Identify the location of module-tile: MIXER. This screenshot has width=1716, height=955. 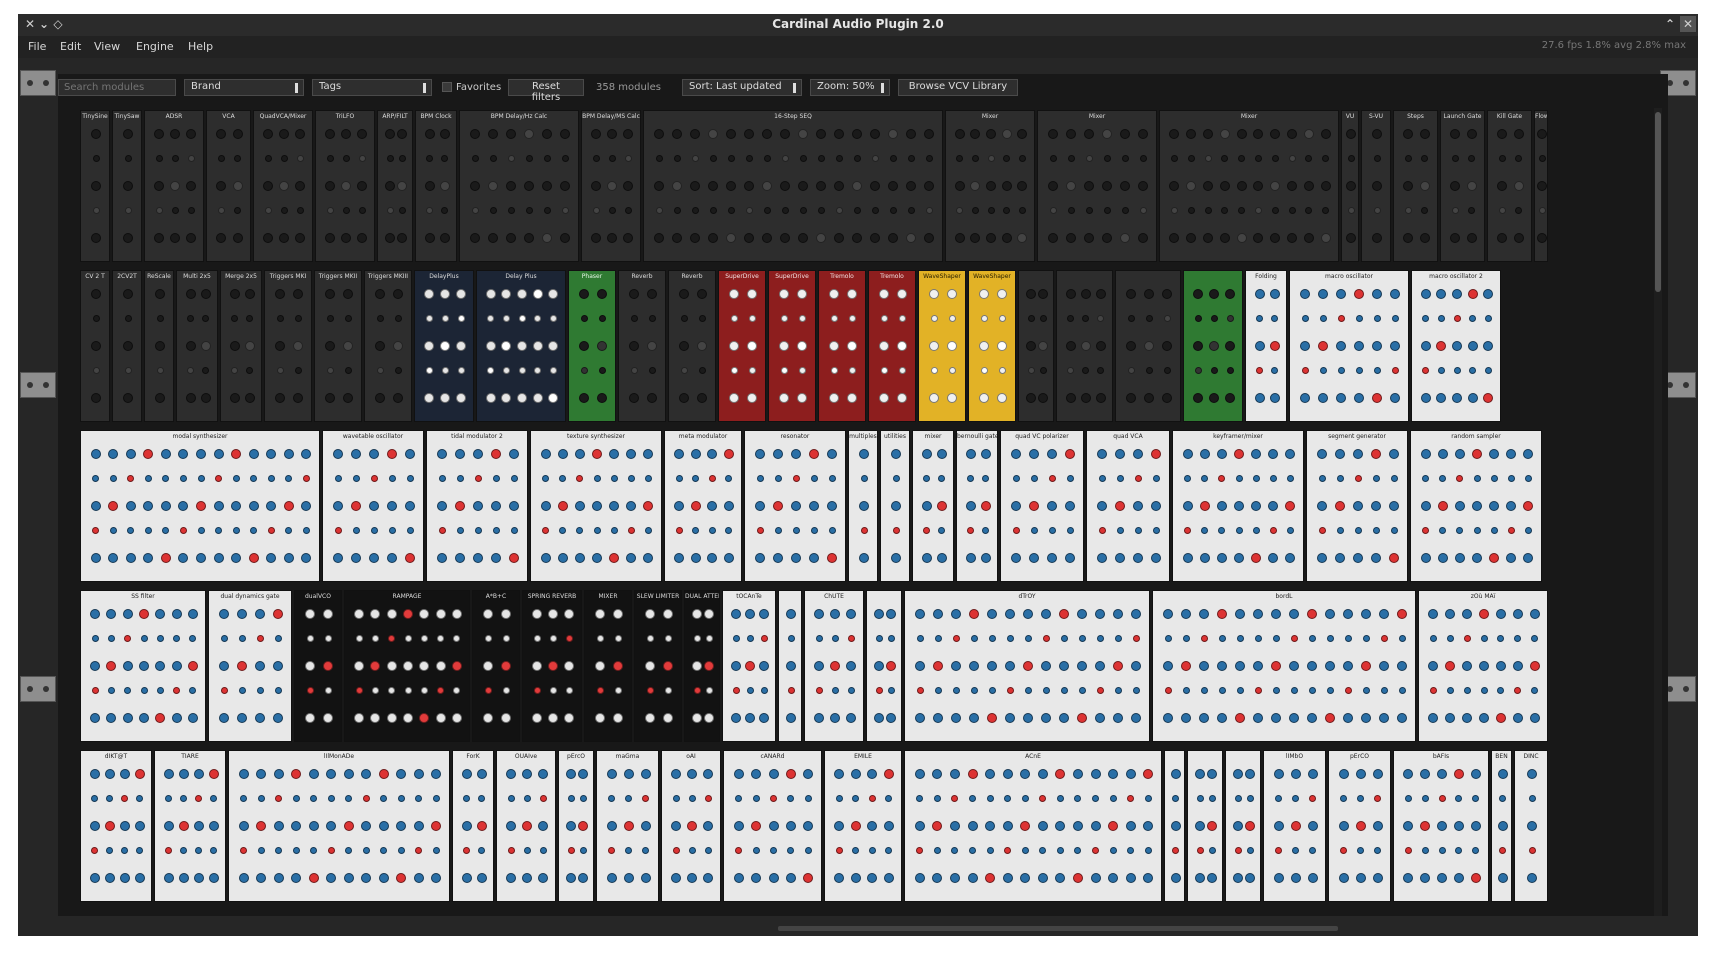
(608, 666).